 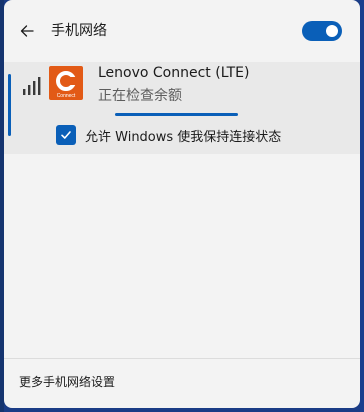 I want to click on logo-text: Connect, so click(x=66, y=96).